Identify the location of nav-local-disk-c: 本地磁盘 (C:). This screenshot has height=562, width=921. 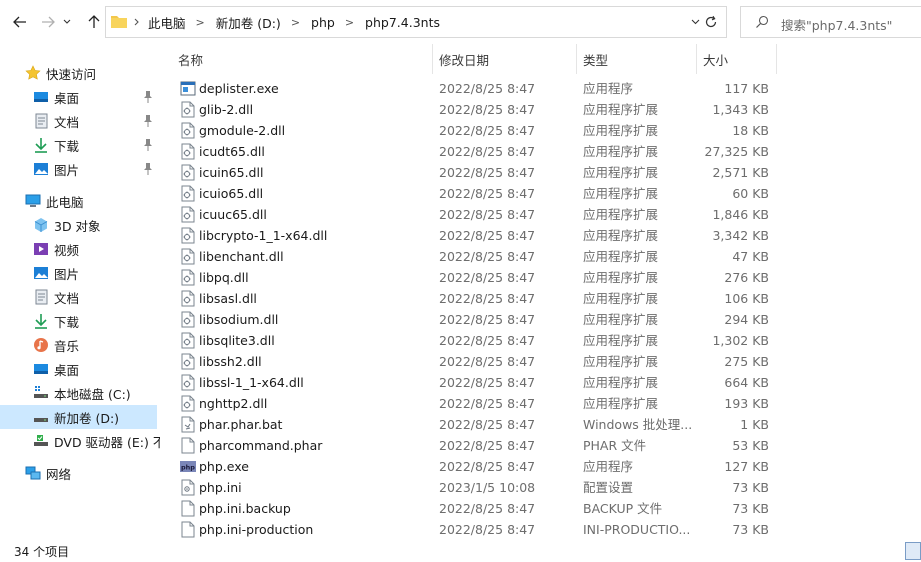
(78, 393).